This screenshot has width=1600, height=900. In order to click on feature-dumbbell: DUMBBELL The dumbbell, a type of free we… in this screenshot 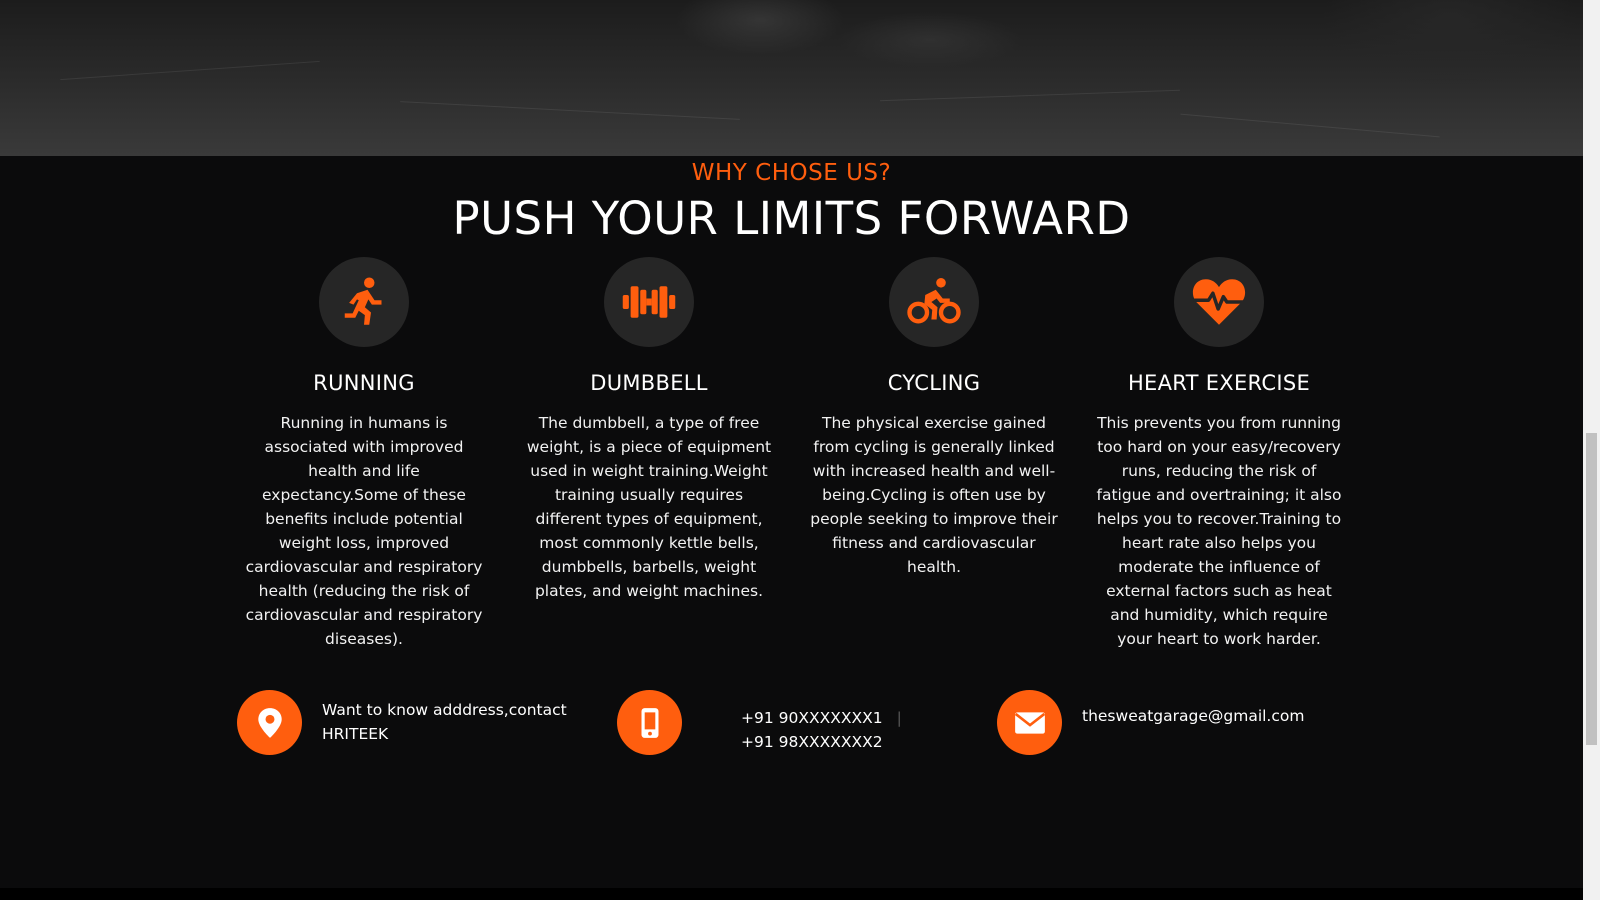, I will do `click(649, 430)`.